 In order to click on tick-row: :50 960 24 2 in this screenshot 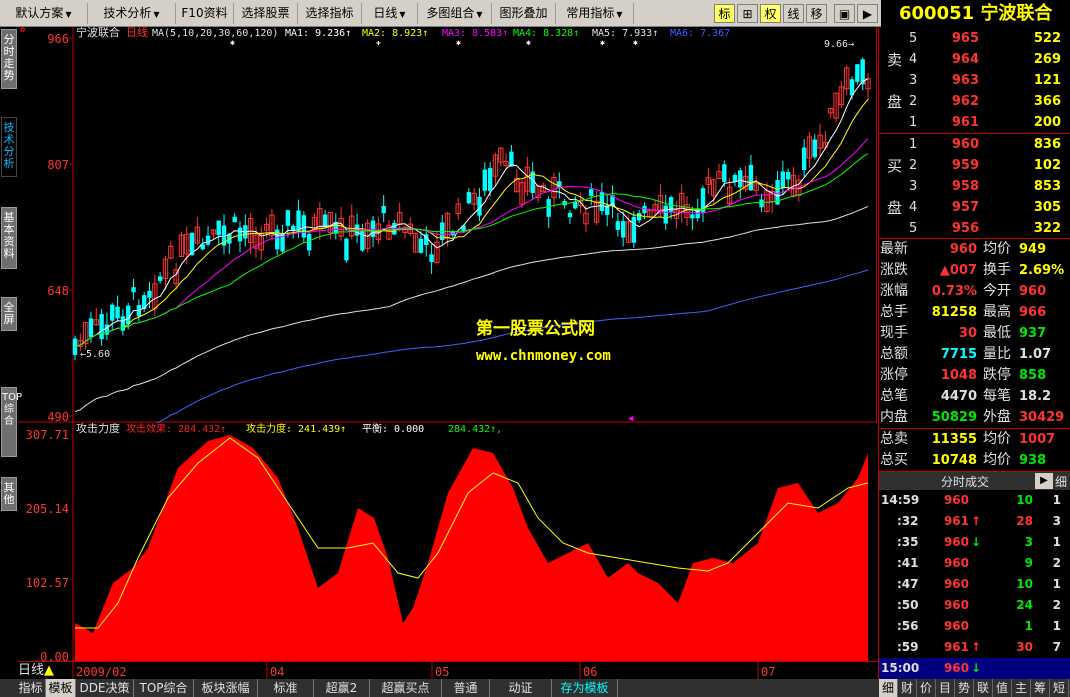, I will do `click(974, 605)`.